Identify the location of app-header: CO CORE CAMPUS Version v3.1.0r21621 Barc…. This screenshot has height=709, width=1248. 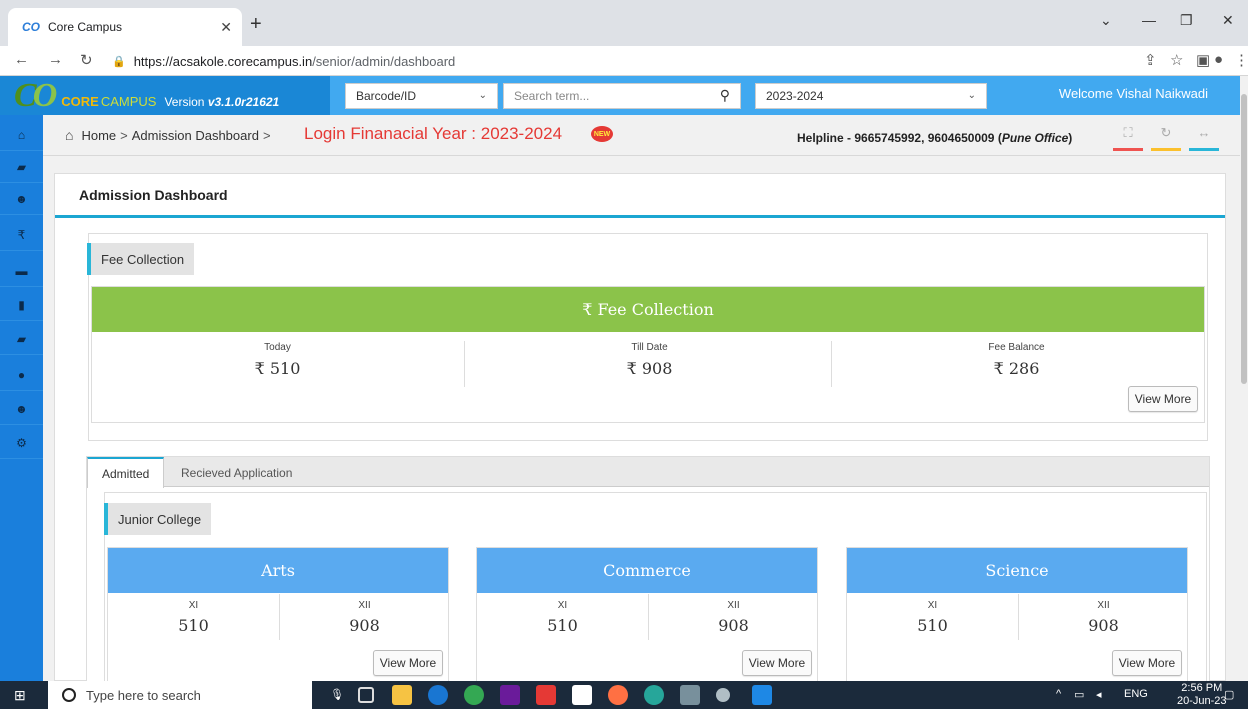
(624, 95).